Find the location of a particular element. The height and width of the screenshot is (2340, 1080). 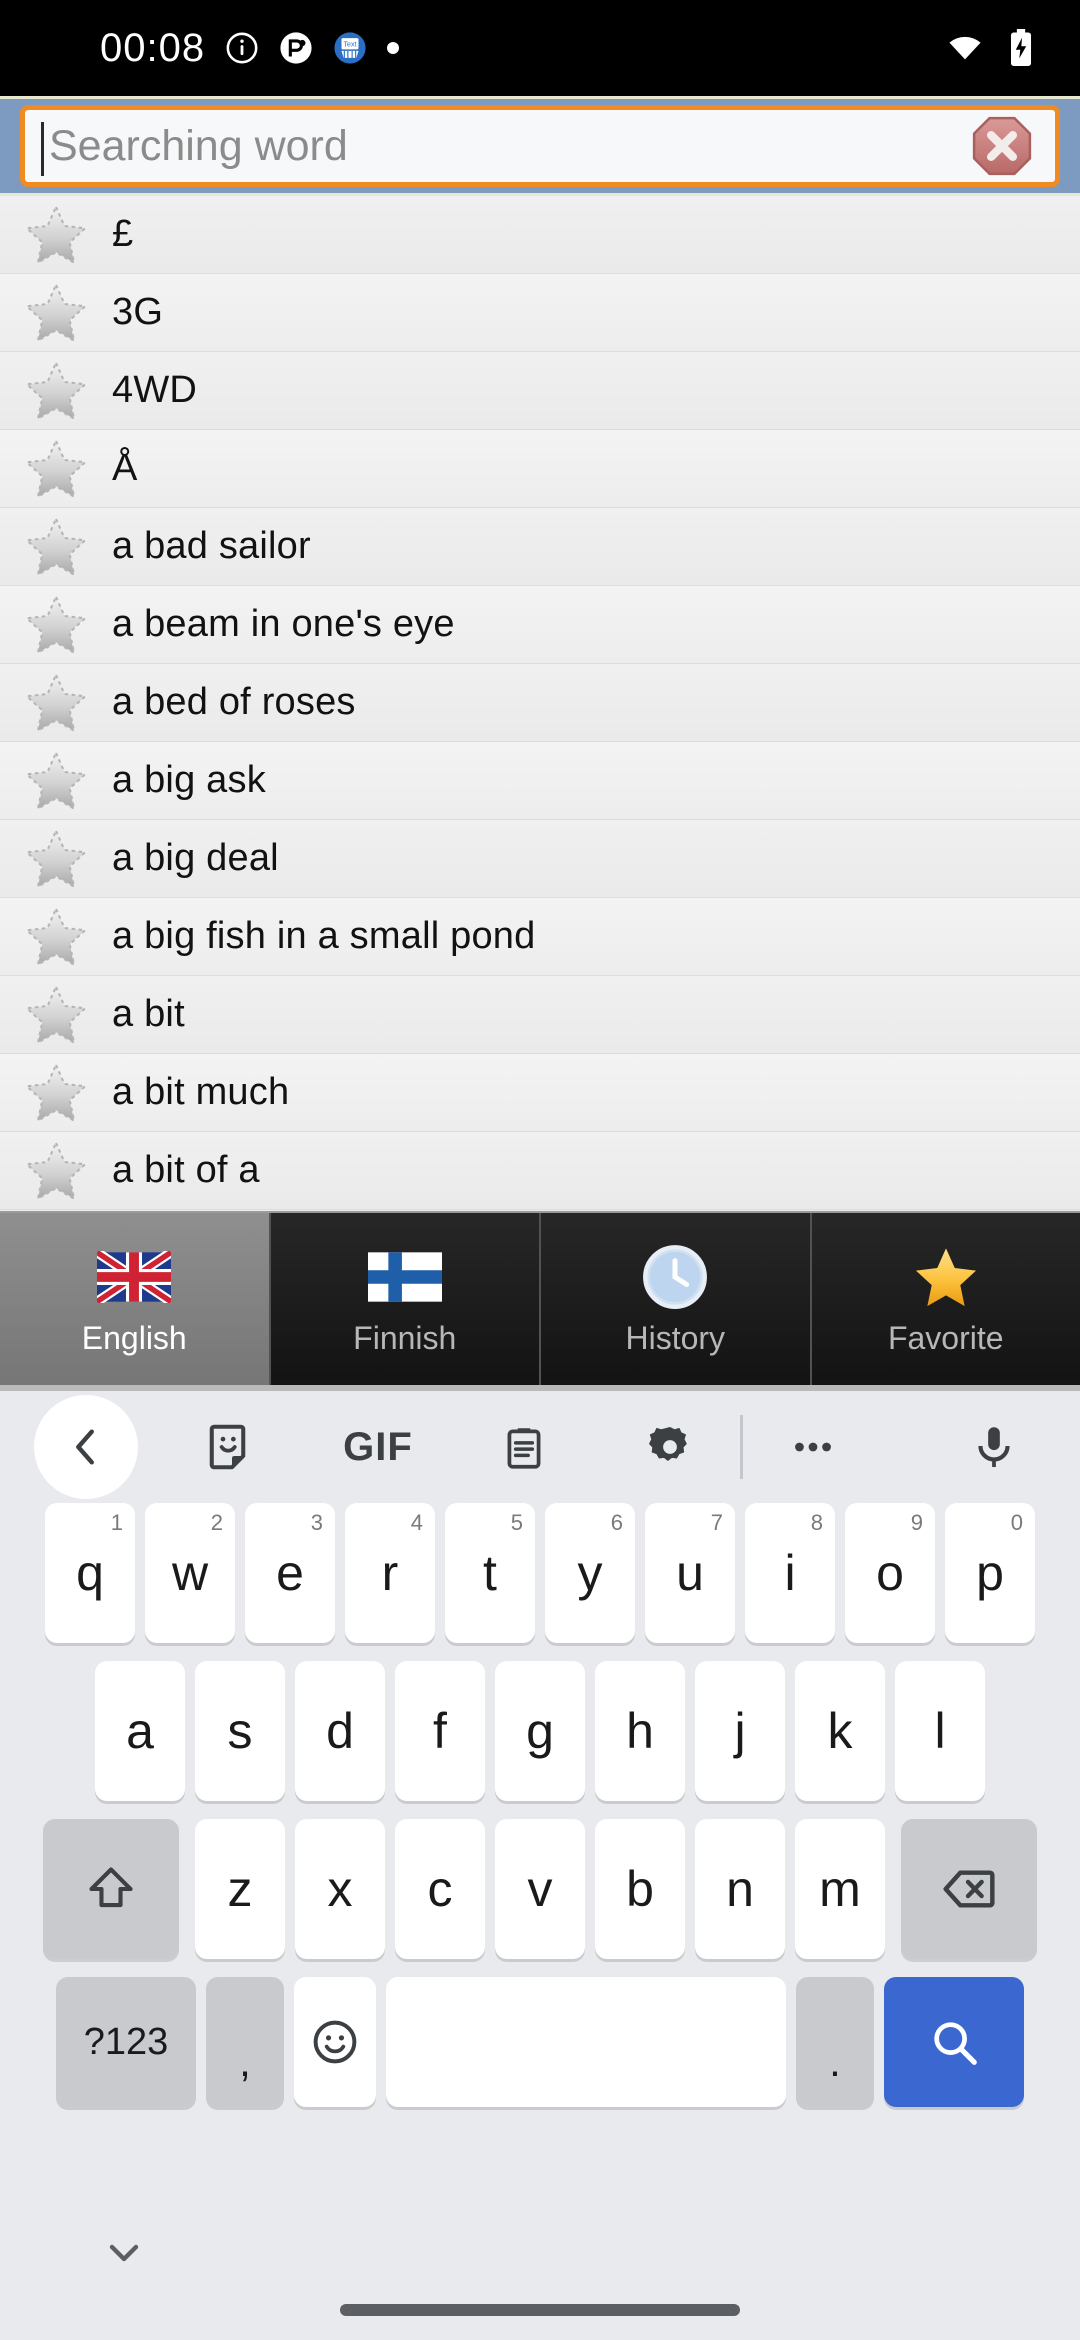

word-list-item: 3G is located at coordinates (540, 313).